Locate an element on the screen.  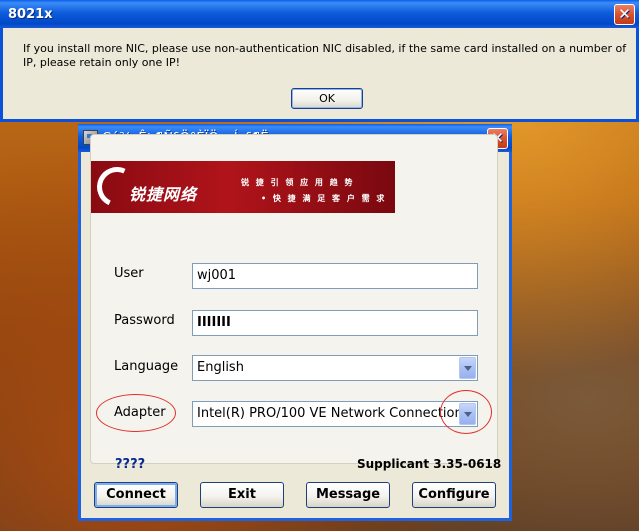
password-input: IIIIIII is located at coordinates (335, 323).